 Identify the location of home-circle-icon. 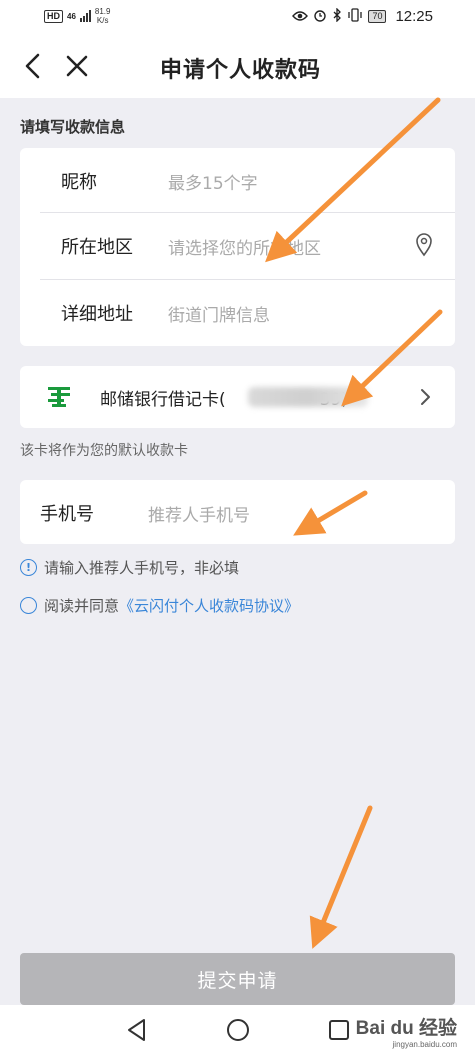
(238, 1030).